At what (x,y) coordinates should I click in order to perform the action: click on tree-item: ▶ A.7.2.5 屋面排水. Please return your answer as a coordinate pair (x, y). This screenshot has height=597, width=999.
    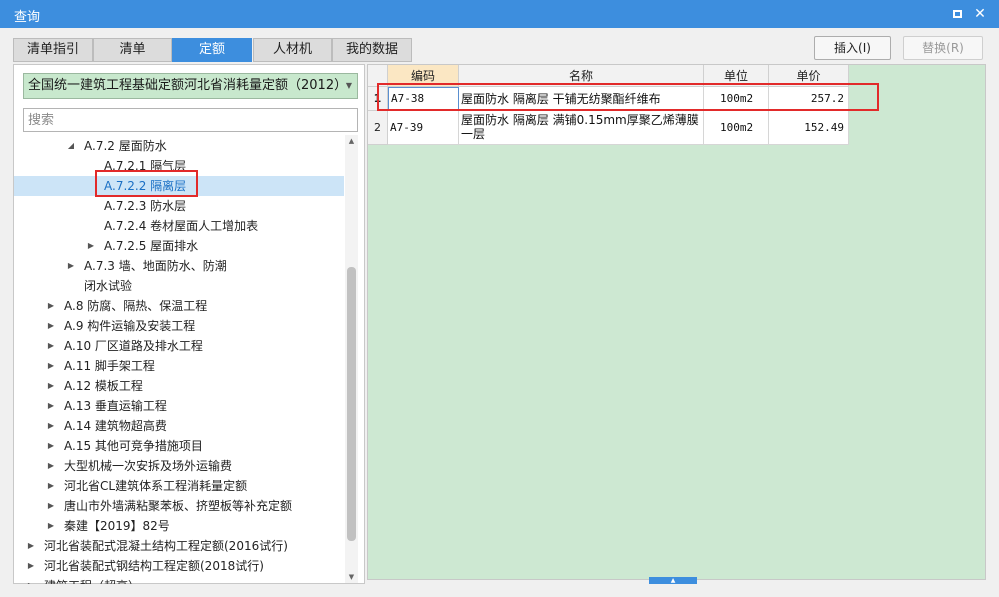
    Looking at the image, I should click on (179, 246).